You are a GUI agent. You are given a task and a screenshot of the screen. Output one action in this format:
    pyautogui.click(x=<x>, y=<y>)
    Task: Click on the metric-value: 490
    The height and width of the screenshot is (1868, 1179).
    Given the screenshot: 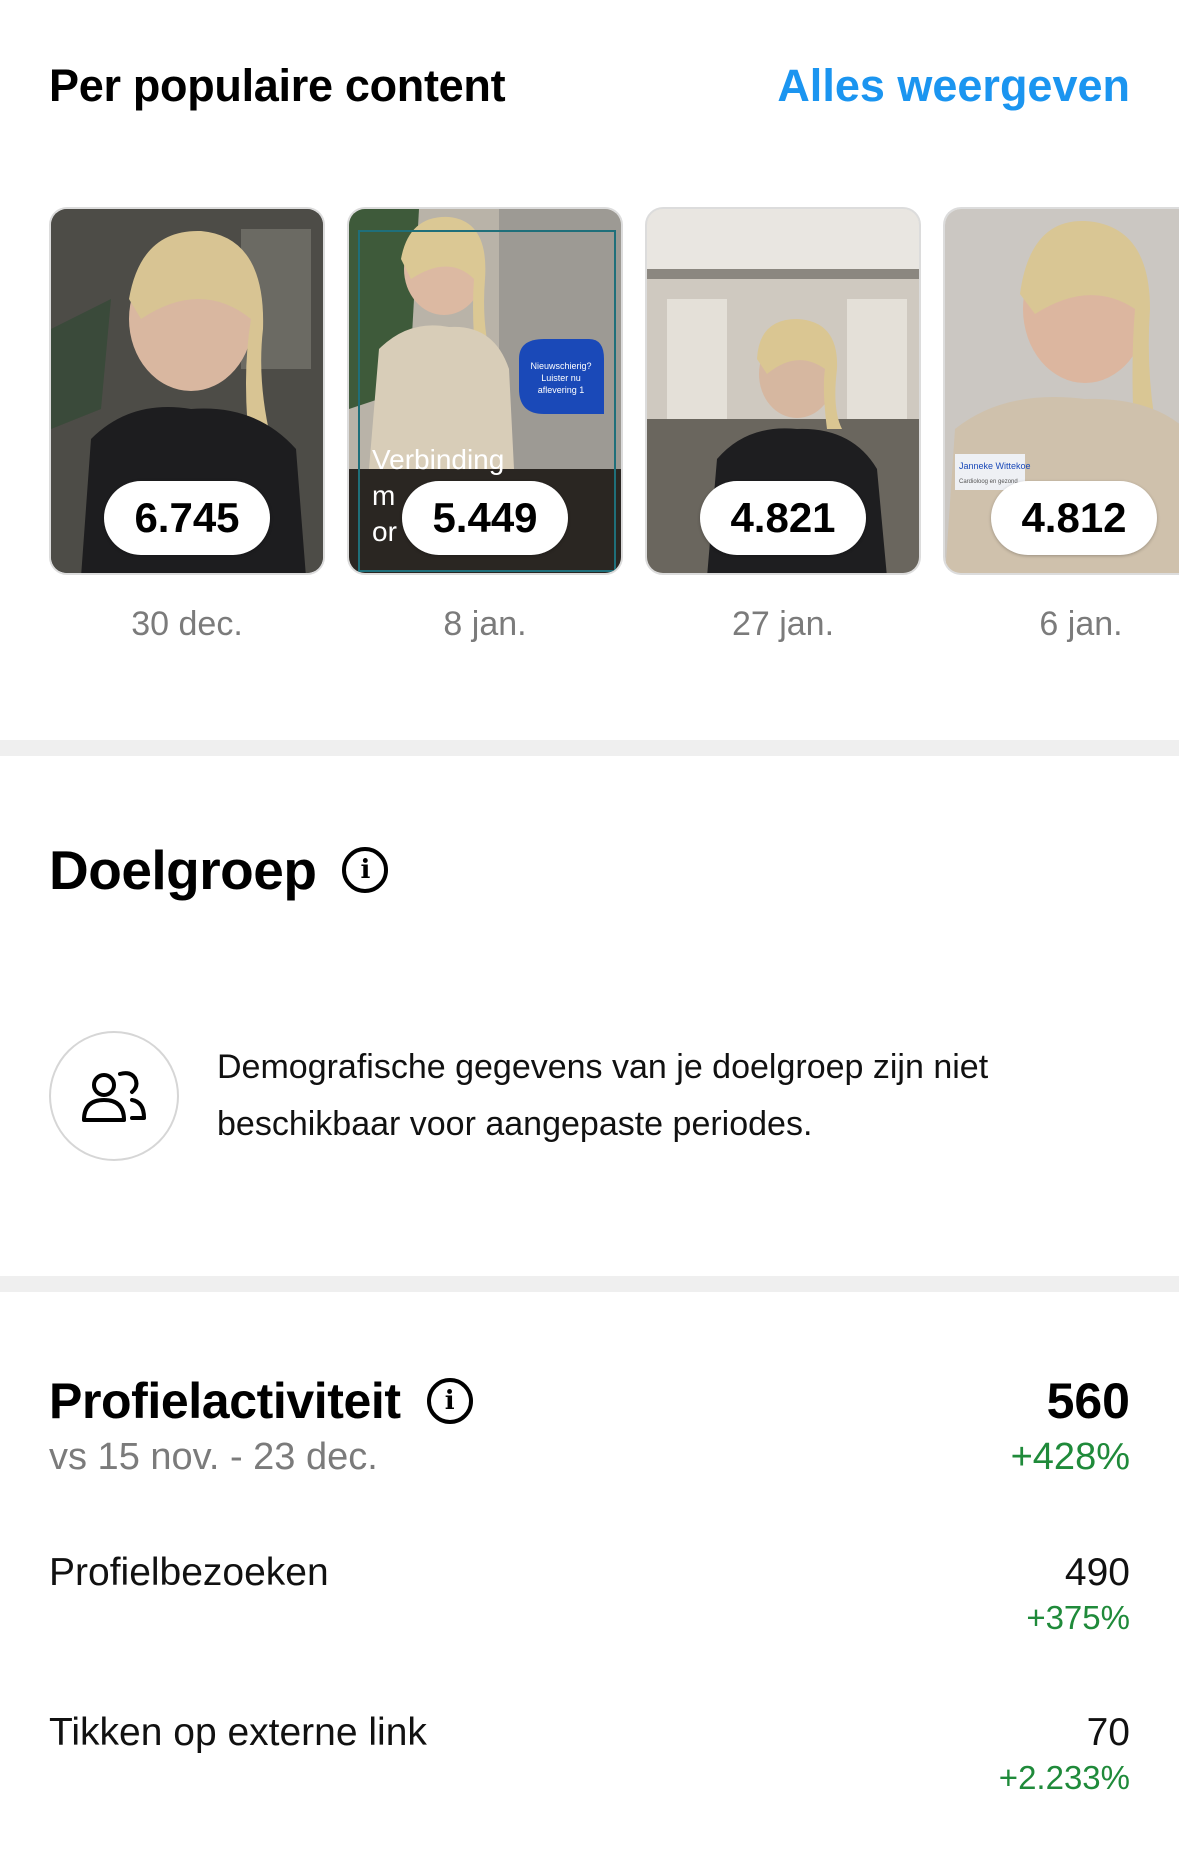 What is the action you would take?
    pyautogui.click(x=1097, y=1572)
    